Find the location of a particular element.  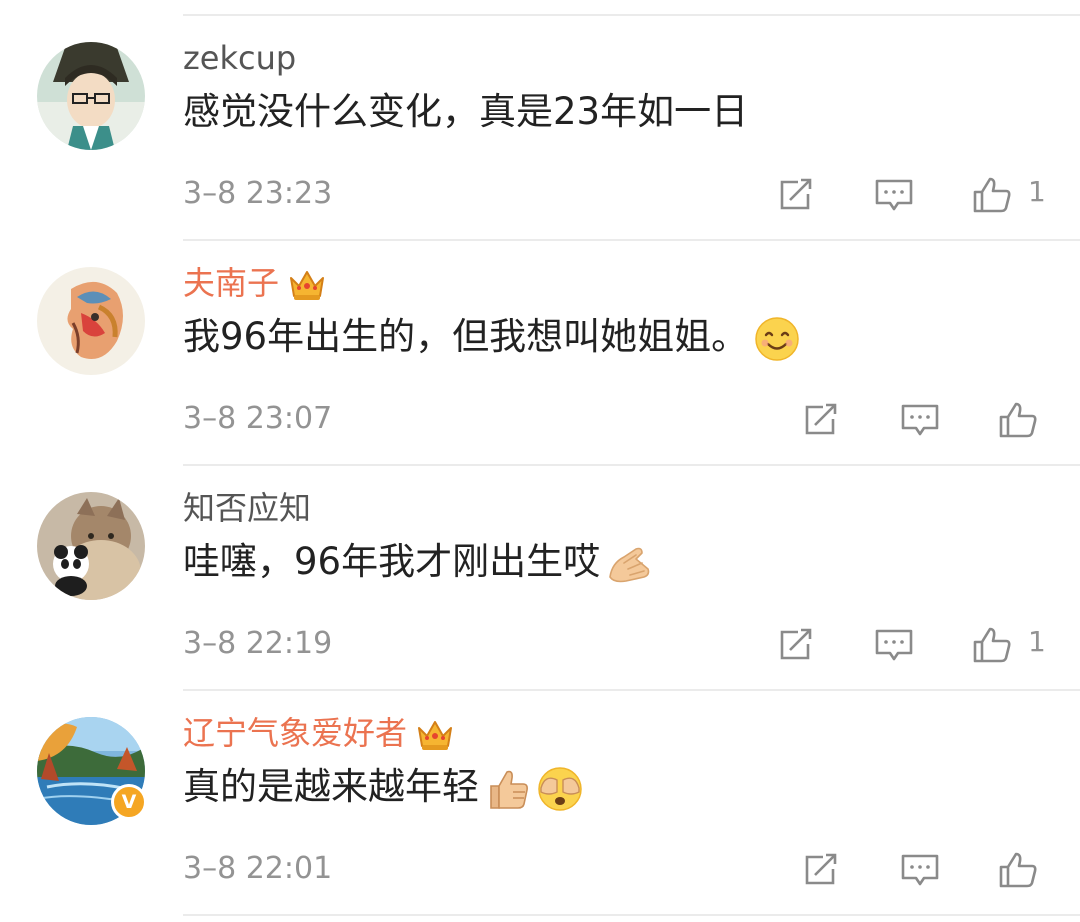

comment-text: 真的是越来越年轻 is located at coordinates (383, 787).